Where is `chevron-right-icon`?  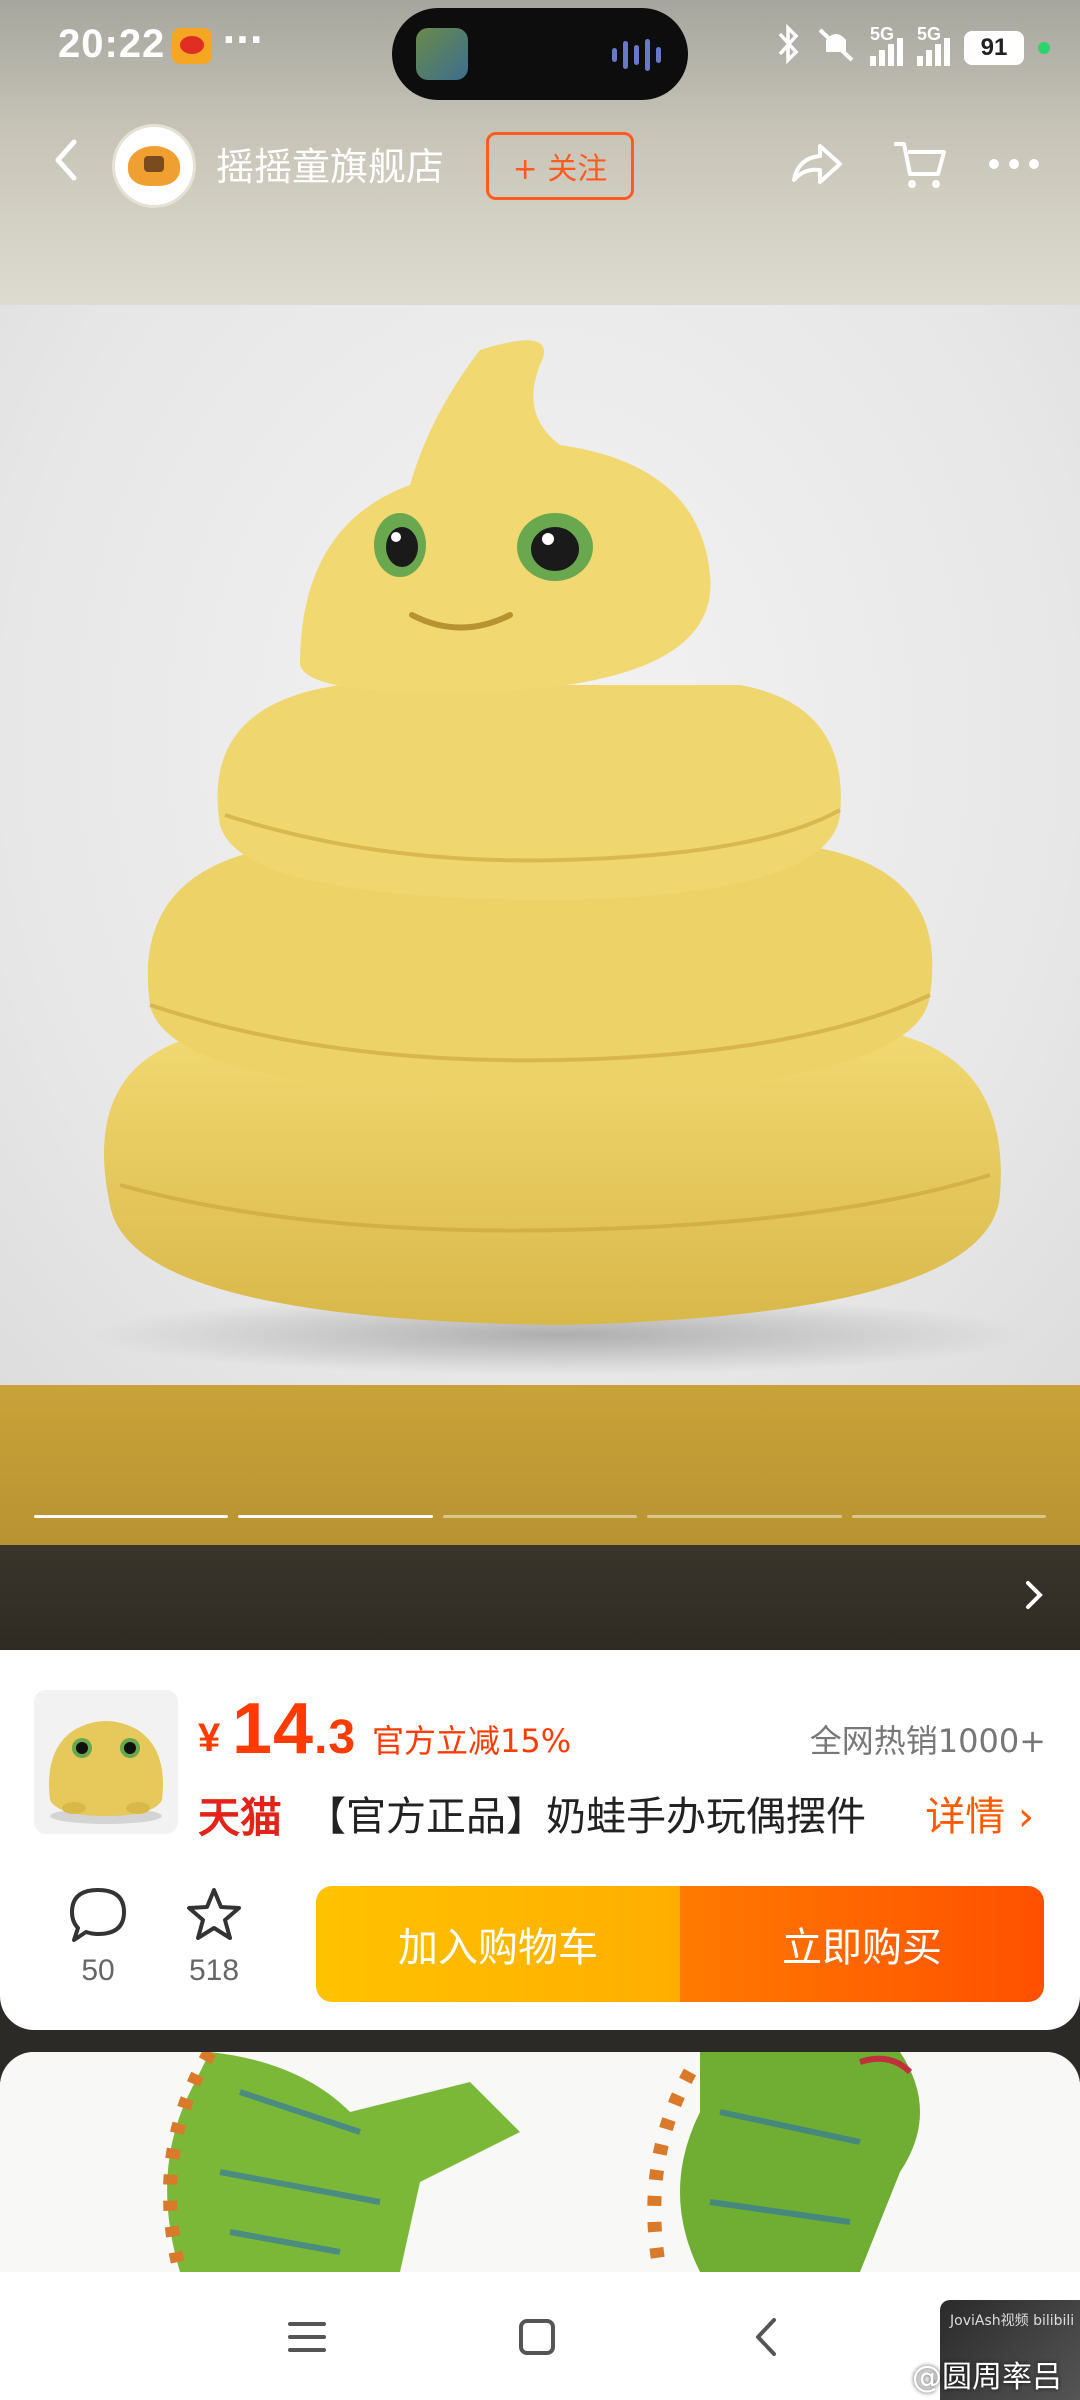
chevron-right-icon is located at coordinates (1034, 1595).